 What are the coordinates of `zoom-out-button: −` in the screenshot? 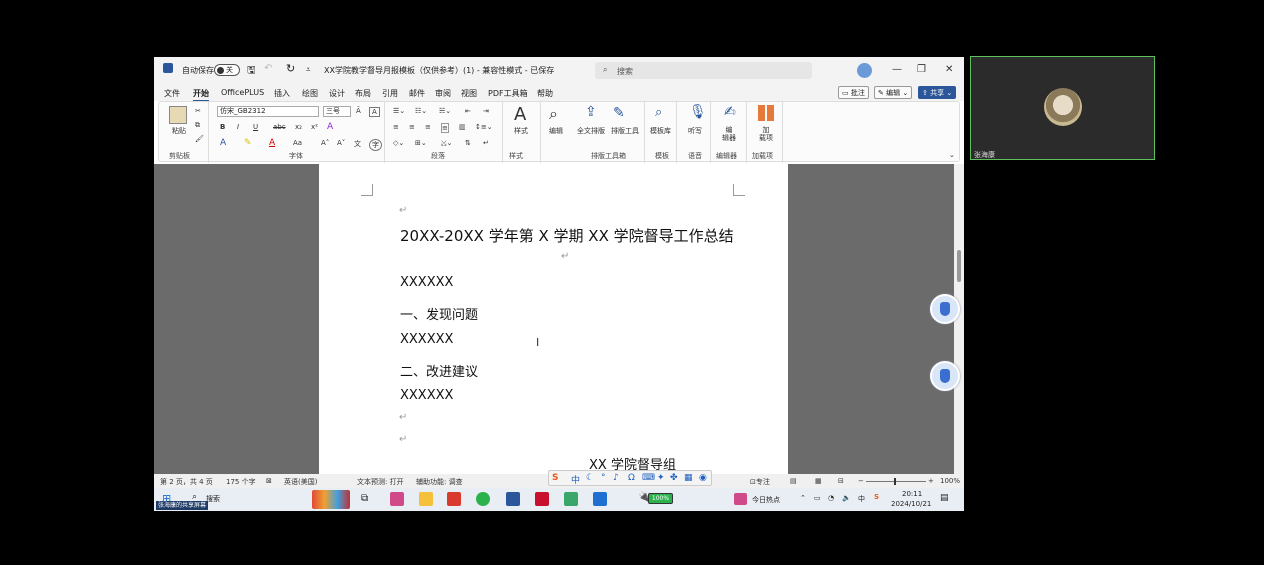 It's located at (861, 481).